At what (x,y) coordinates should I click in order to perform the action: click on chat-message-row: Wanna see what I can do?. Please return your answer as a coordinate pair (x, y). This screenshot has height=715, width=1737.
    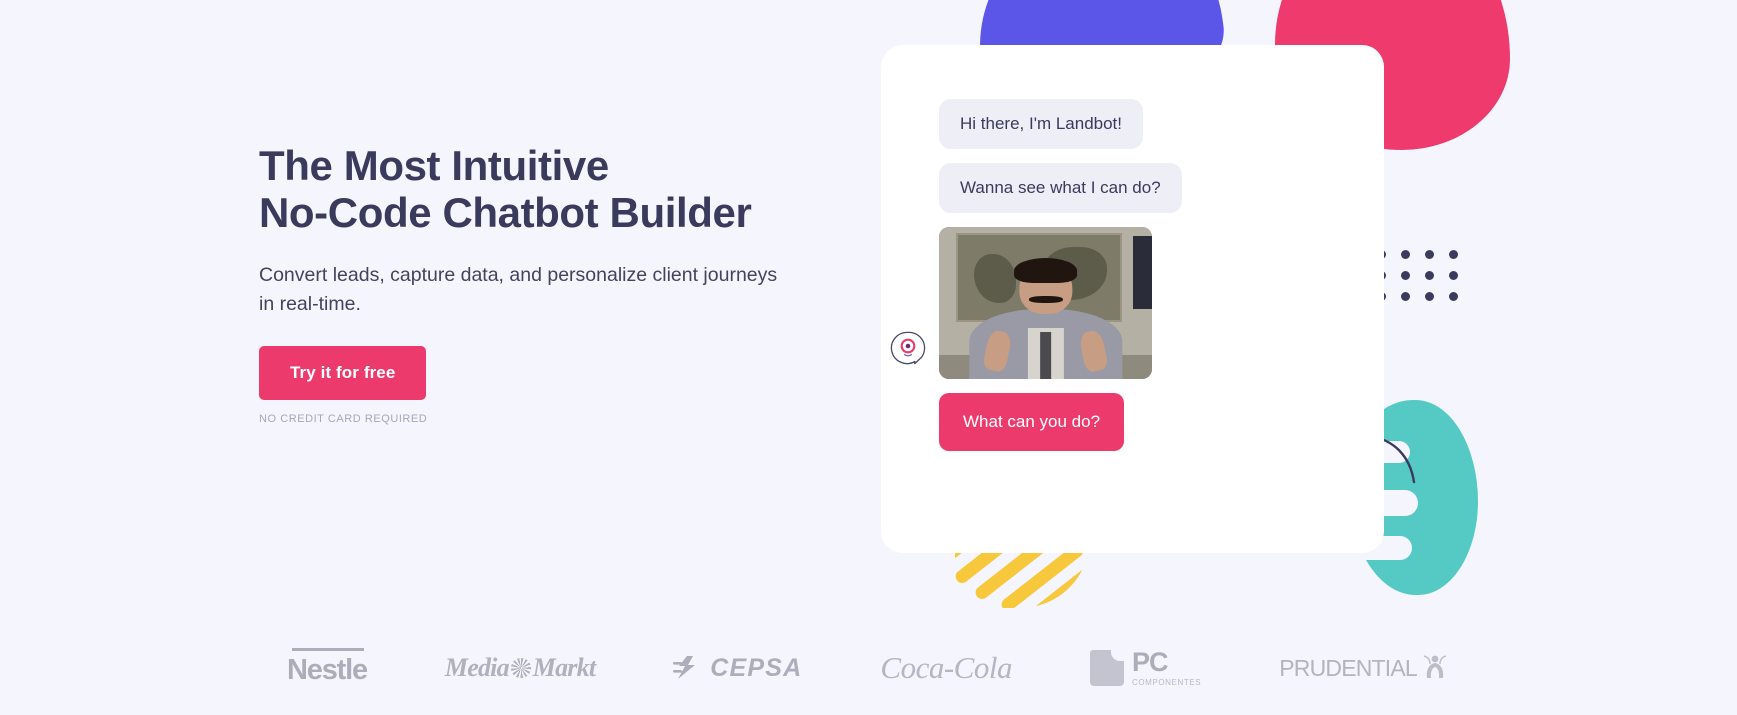
    Looking at the image, I should click on (1149, 195).